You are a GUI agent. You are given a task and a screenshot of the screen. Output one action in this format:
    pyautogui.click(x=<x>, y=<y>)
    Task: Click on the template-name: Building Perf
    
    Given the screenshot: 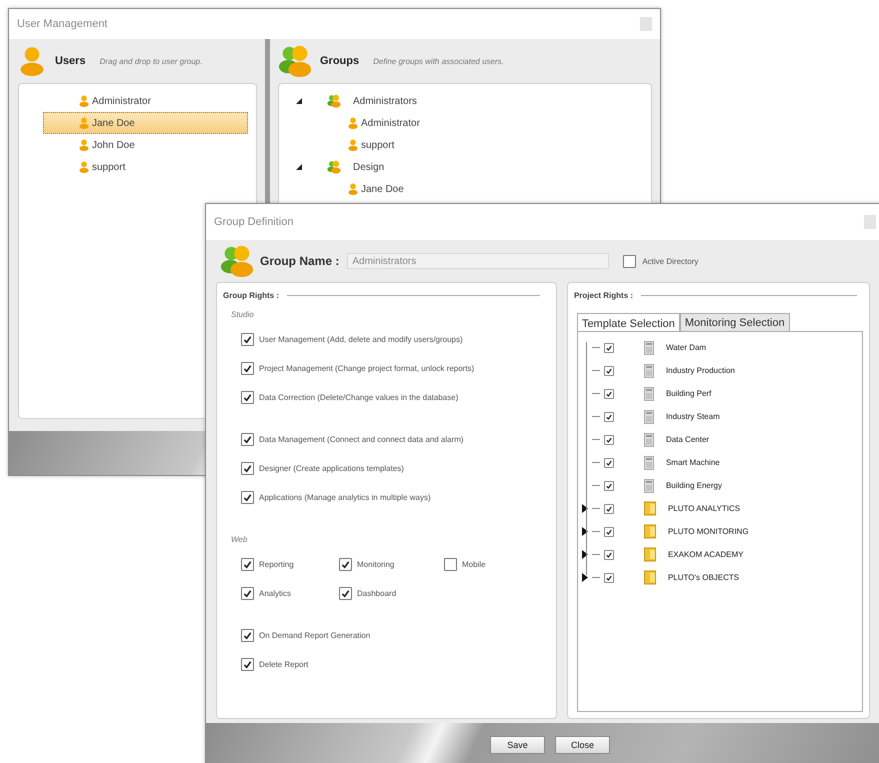 What is the action you would take?
    pyautogui.click(x=689, y=393)
    